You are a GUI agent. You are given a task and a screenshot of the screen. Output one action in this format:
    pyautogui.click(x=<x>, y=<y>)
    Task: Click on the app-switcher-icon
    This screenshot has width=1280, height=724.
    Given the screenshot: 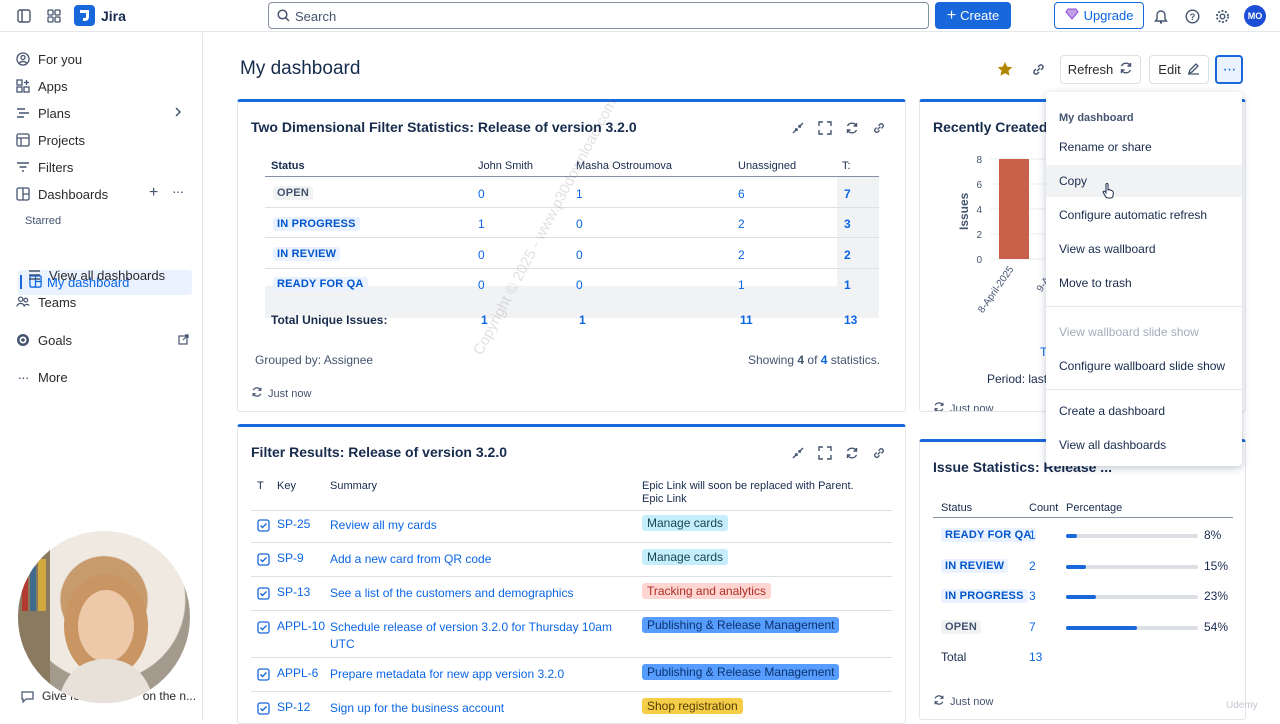 What is the action you would take?
    pyautogui.click(x=54, y=16)
    